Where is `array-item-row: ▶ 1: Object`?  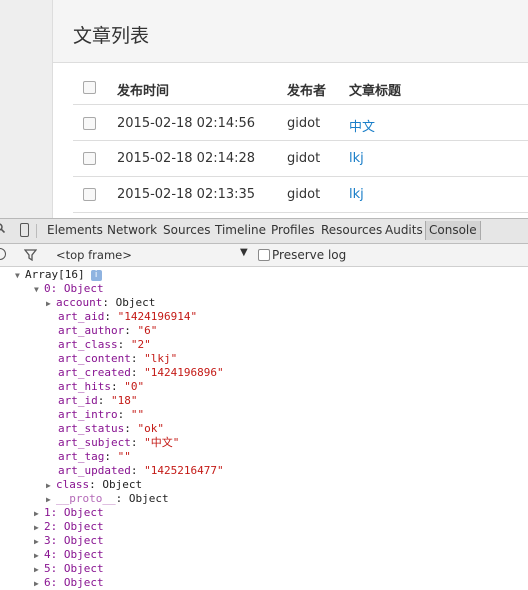 array-item-row: ▶ 1: Object is located at coordinates (69, 513).